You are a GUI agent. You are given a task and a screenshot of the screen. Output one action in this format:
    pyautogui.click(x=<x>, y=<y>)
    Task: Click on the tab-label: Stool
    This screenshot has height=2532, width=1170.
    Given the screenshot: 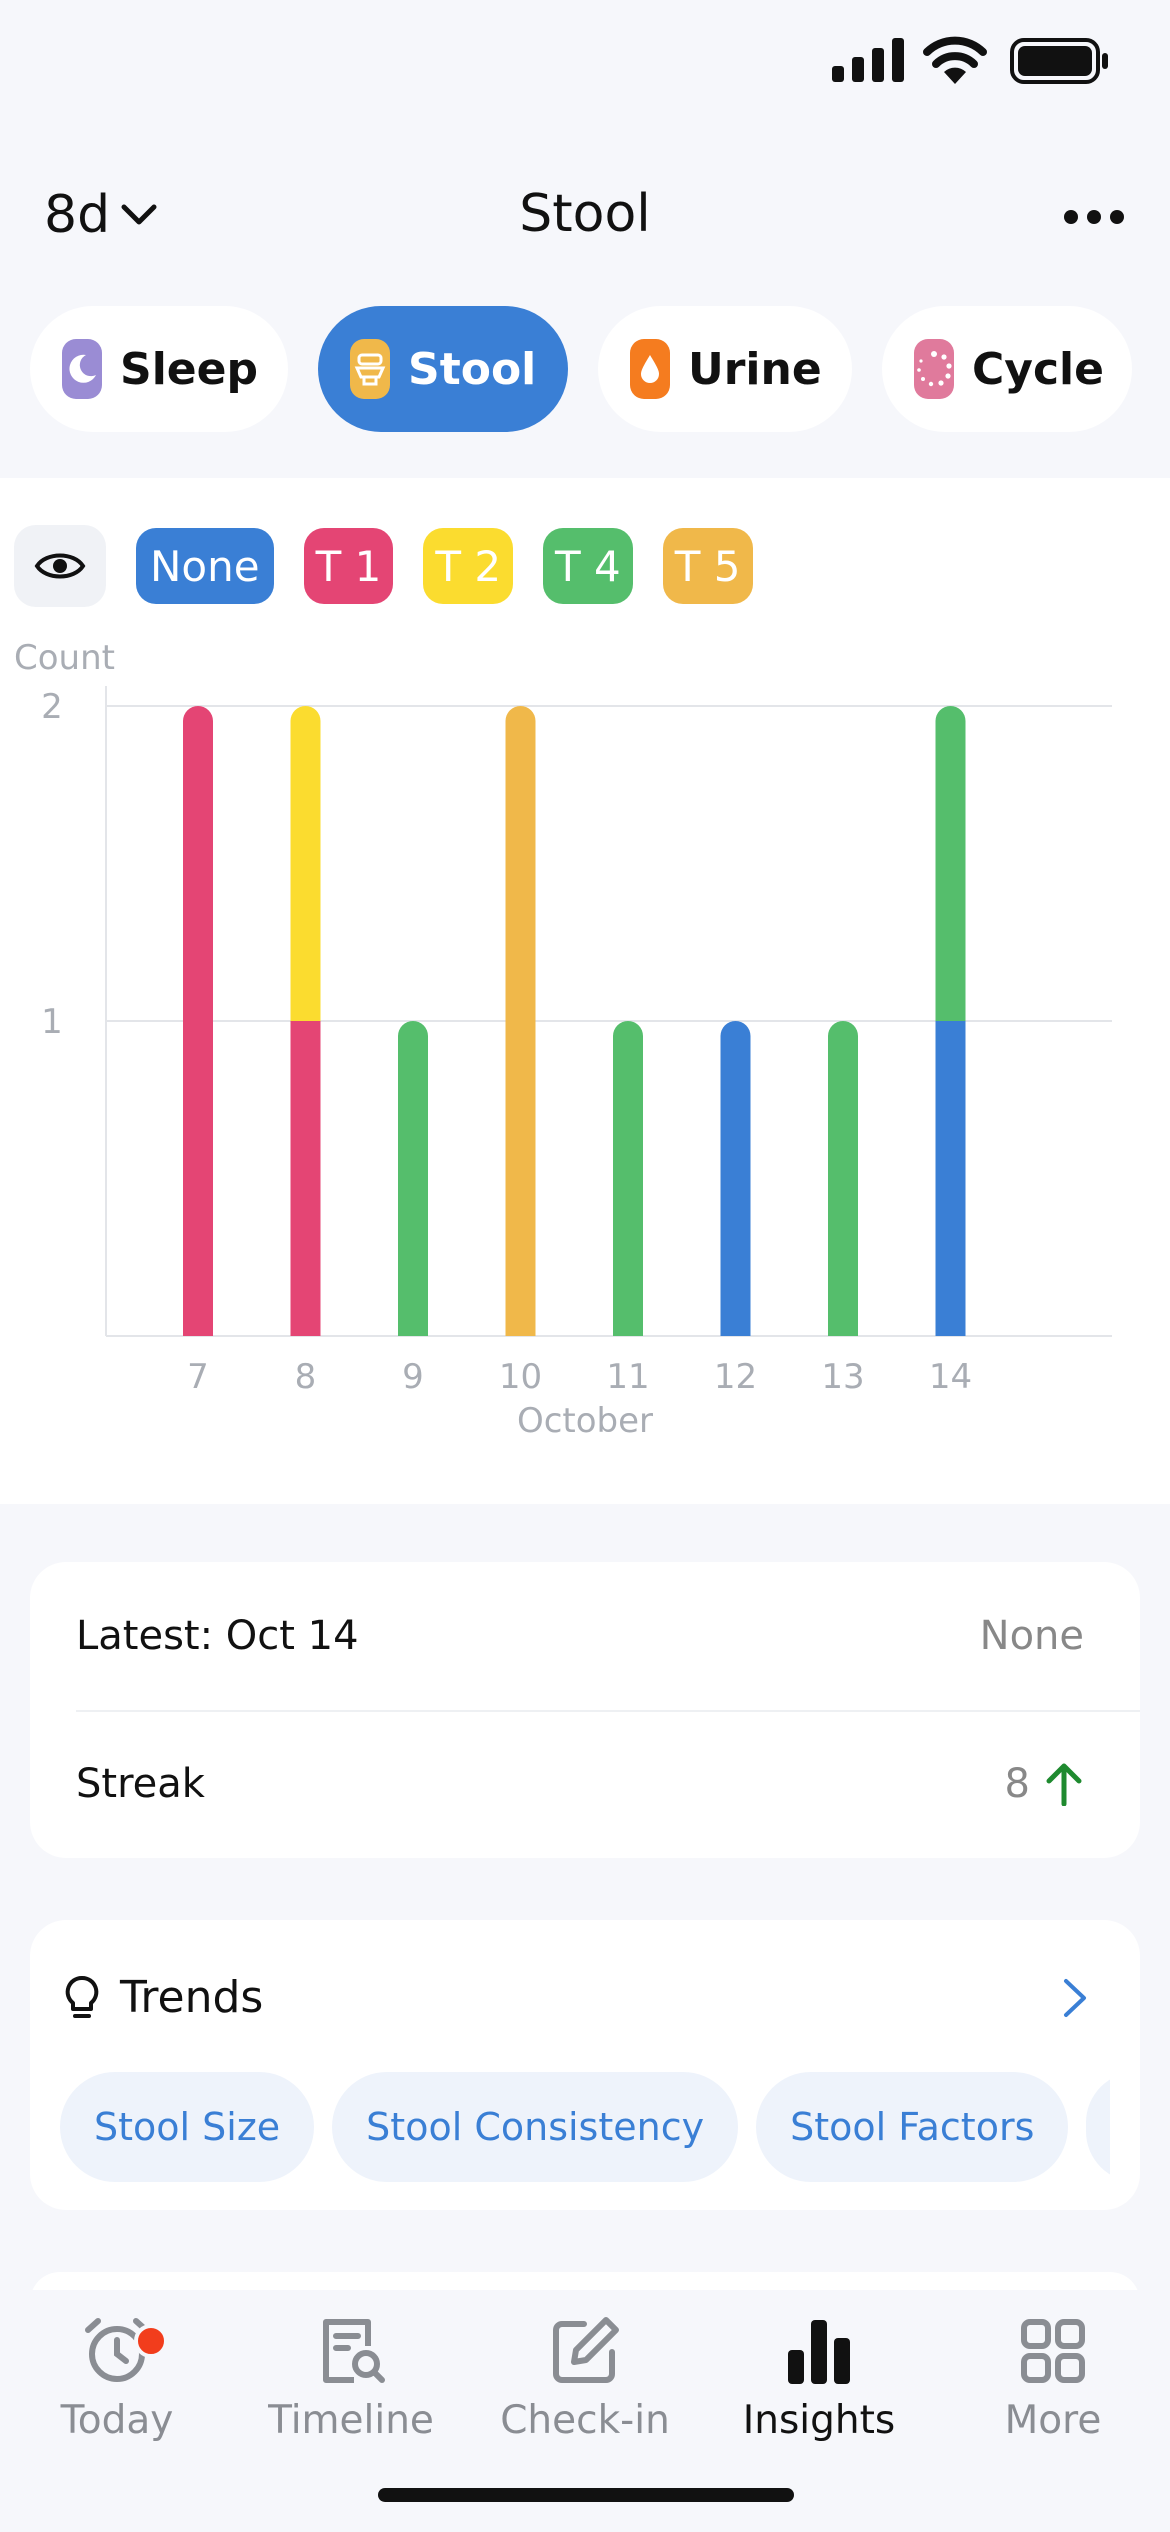 What is the action you would take?
    pyautogui.click(x=472, y=369)
    